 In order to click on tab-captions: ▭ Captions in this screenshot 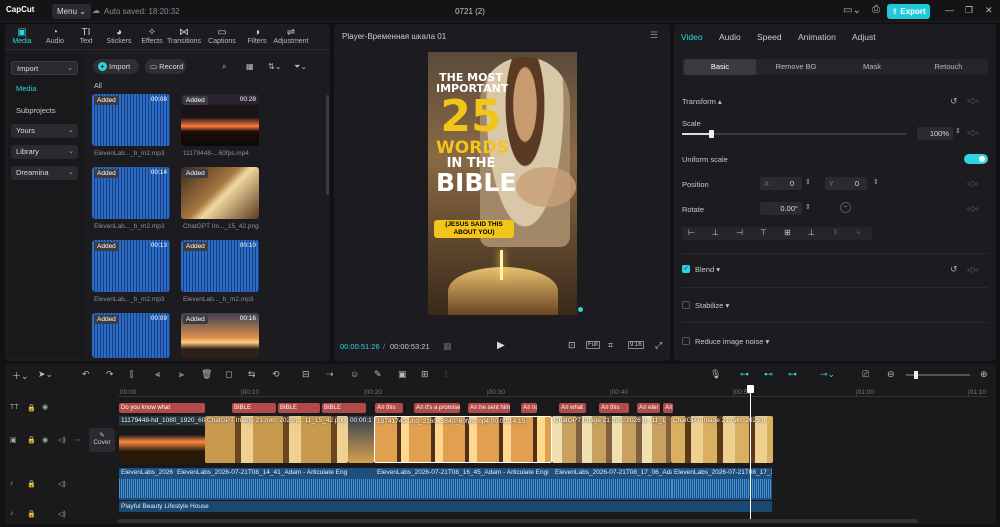, I will do `click(222, 36)`.